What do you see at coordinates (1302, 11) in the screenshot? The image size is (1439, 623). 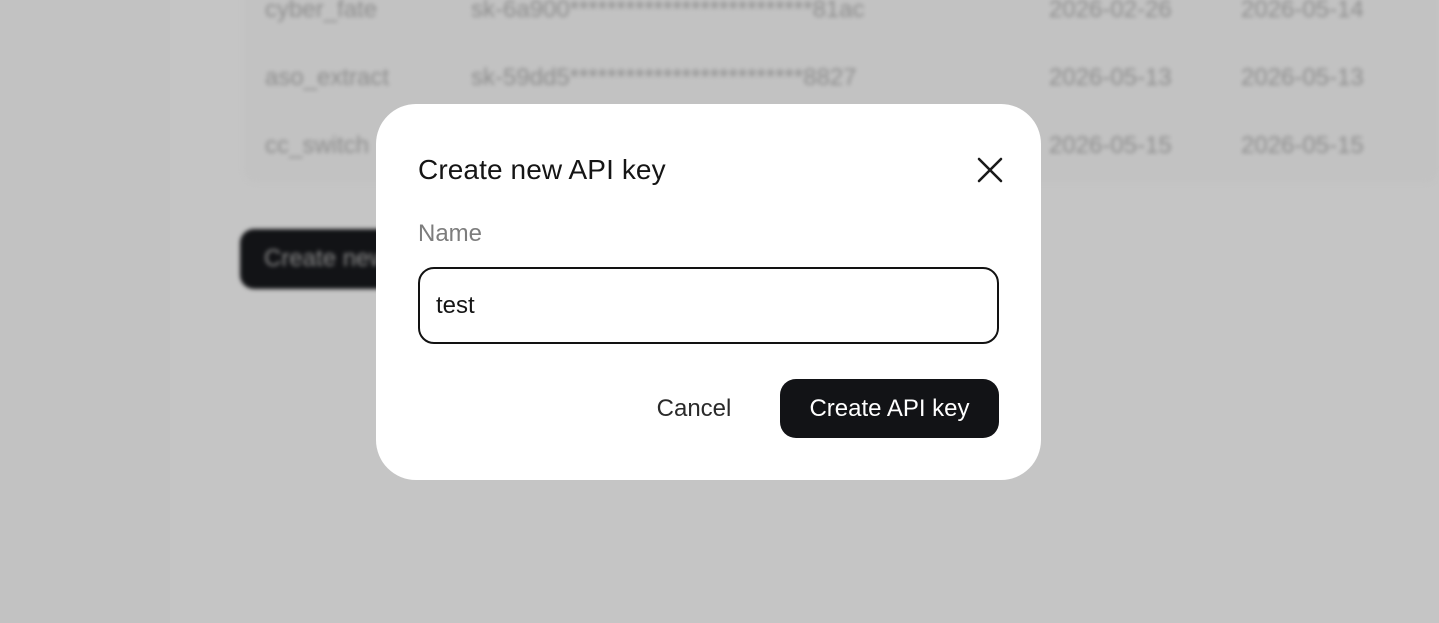 I see `last-used-cell: 2026-05-14` at bounding box center [1302, 11].